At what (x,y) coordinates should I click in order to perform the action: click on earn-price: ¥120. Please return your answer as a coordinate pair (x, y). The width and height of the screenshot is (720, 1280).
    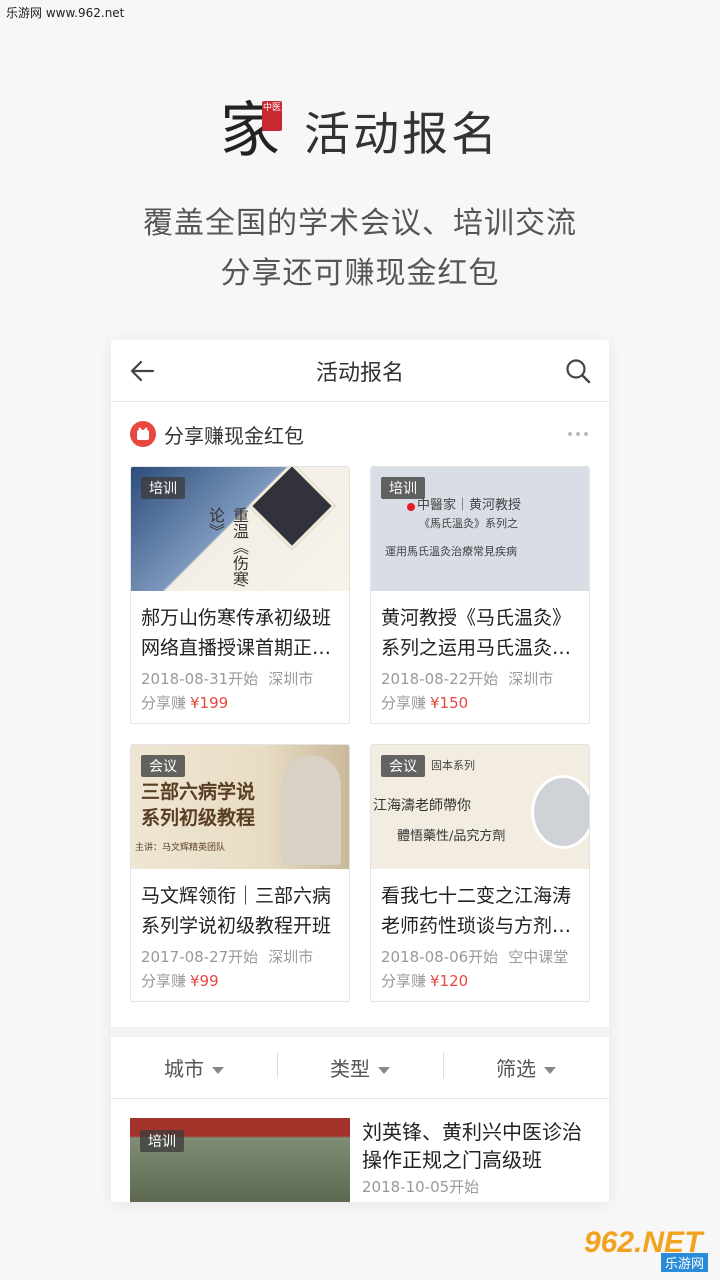
    Looking at the image, I should click on (449, 981).